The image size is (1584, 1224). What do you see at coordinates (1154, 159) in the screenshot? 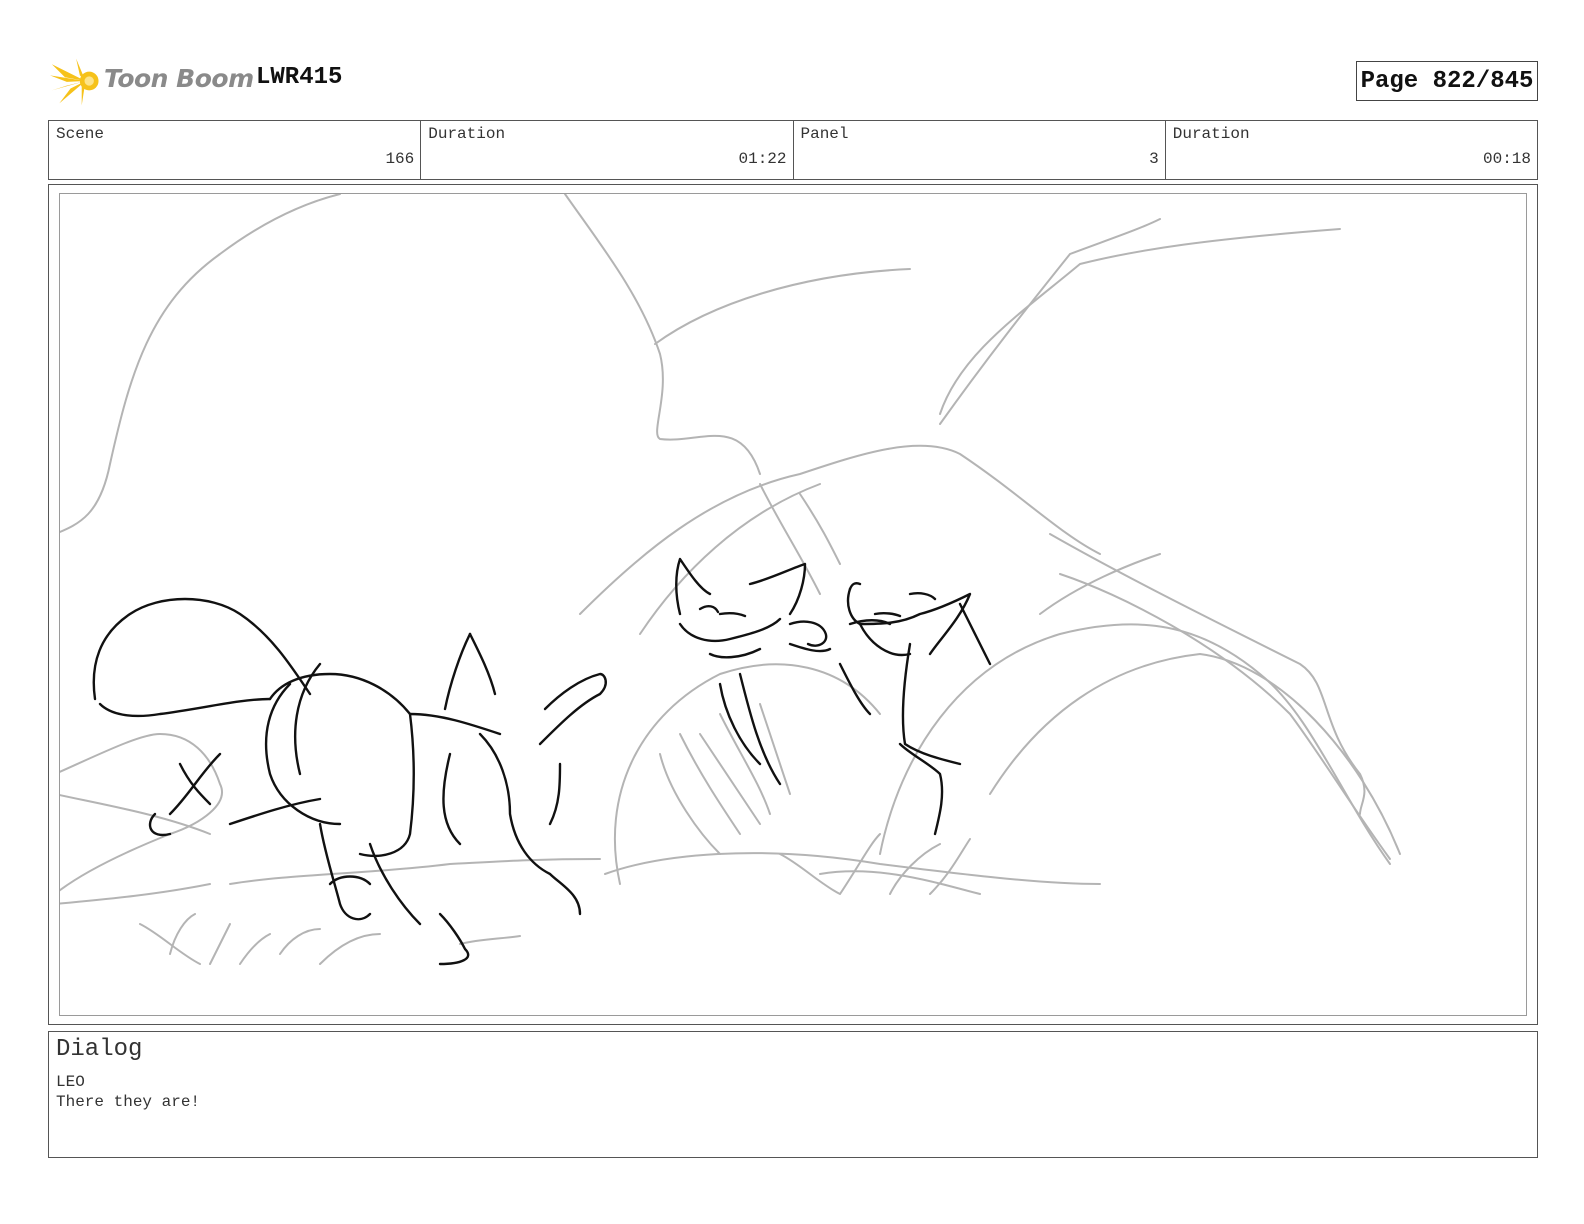
I see `panel-value: 3` at bounding box center [1154, 159].